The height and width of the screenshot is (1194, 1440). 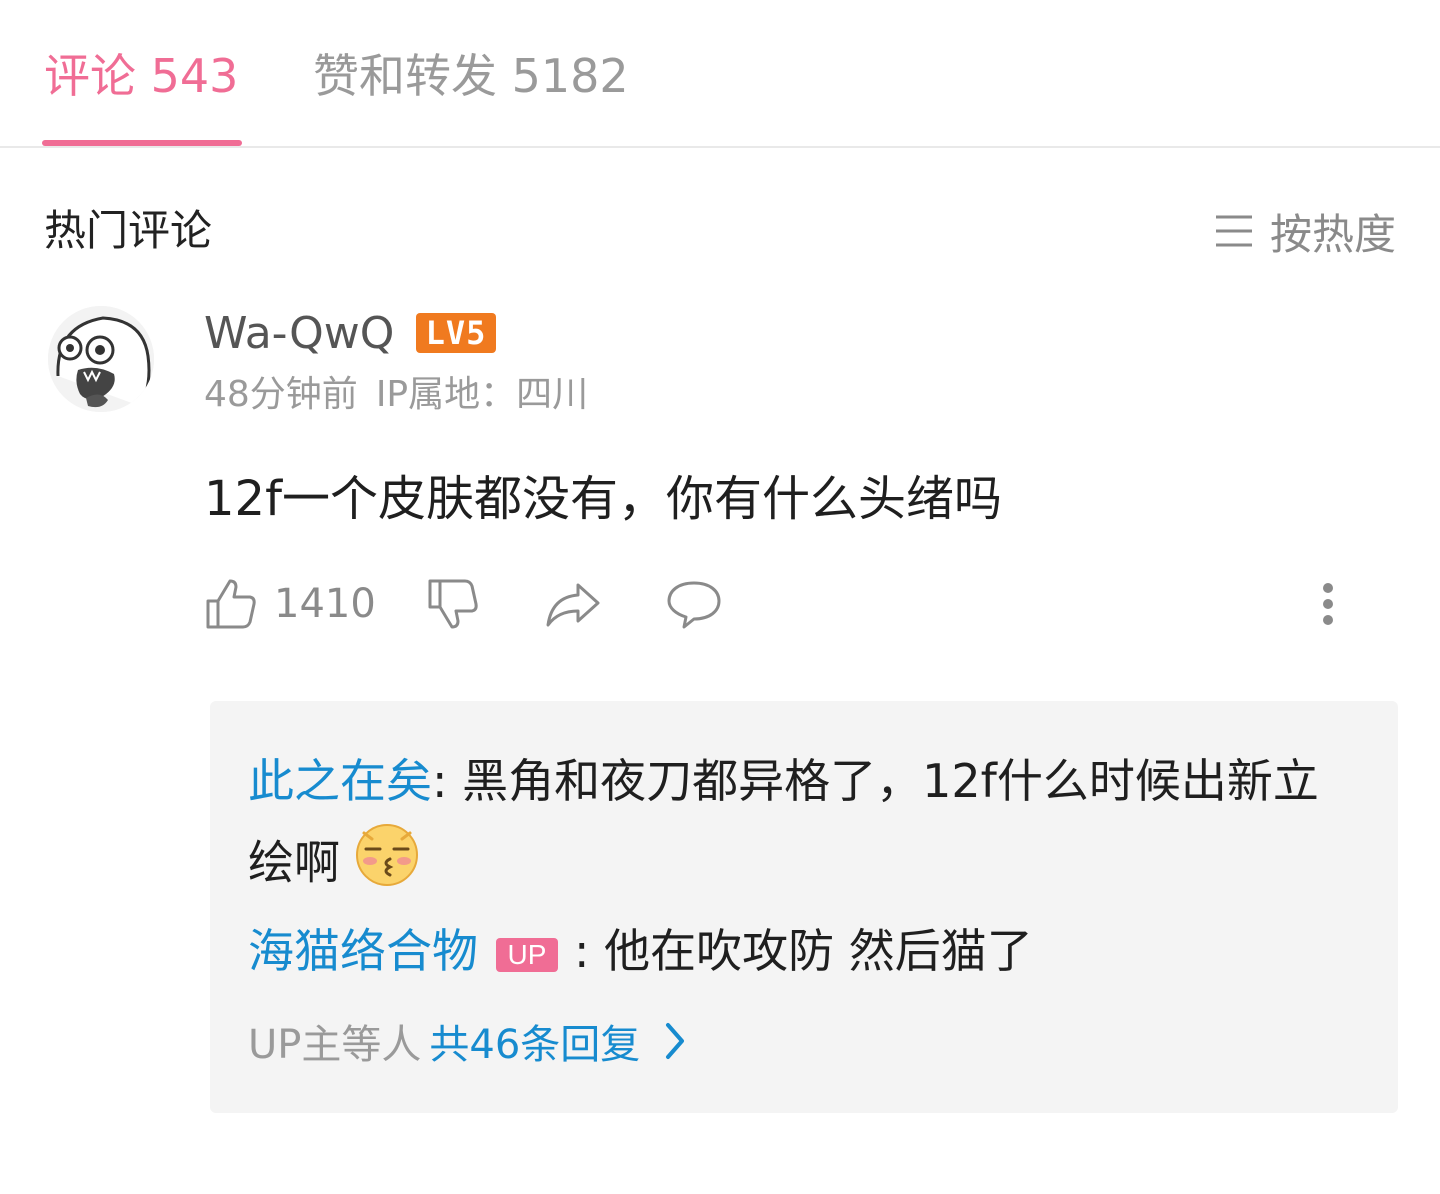 I want to click on share-button, so click(x=573, y=604).